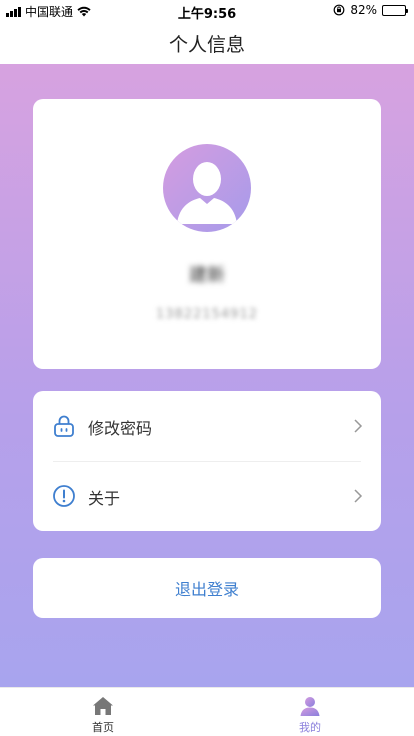 This screenshot has height=736, width=414. I want to click on avatar, so click(207, 188).